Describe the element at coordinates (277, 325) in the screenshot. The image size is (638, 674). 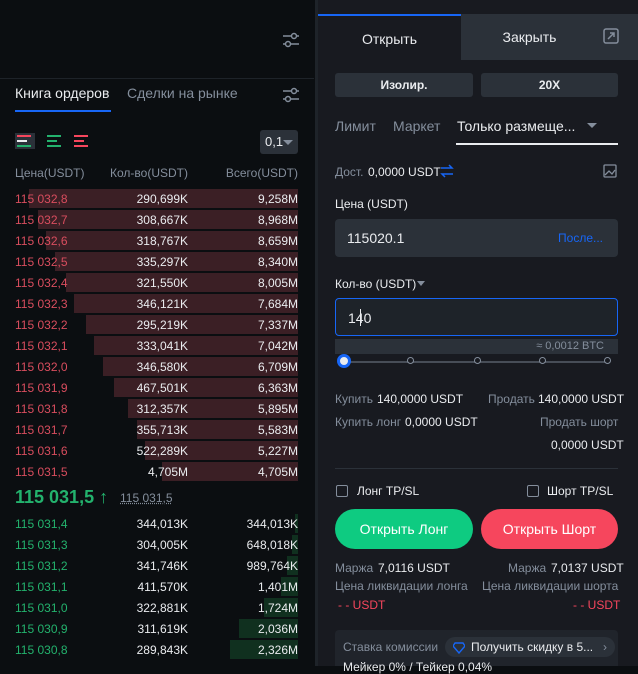
I see `row-total: 7,337M` at that location.